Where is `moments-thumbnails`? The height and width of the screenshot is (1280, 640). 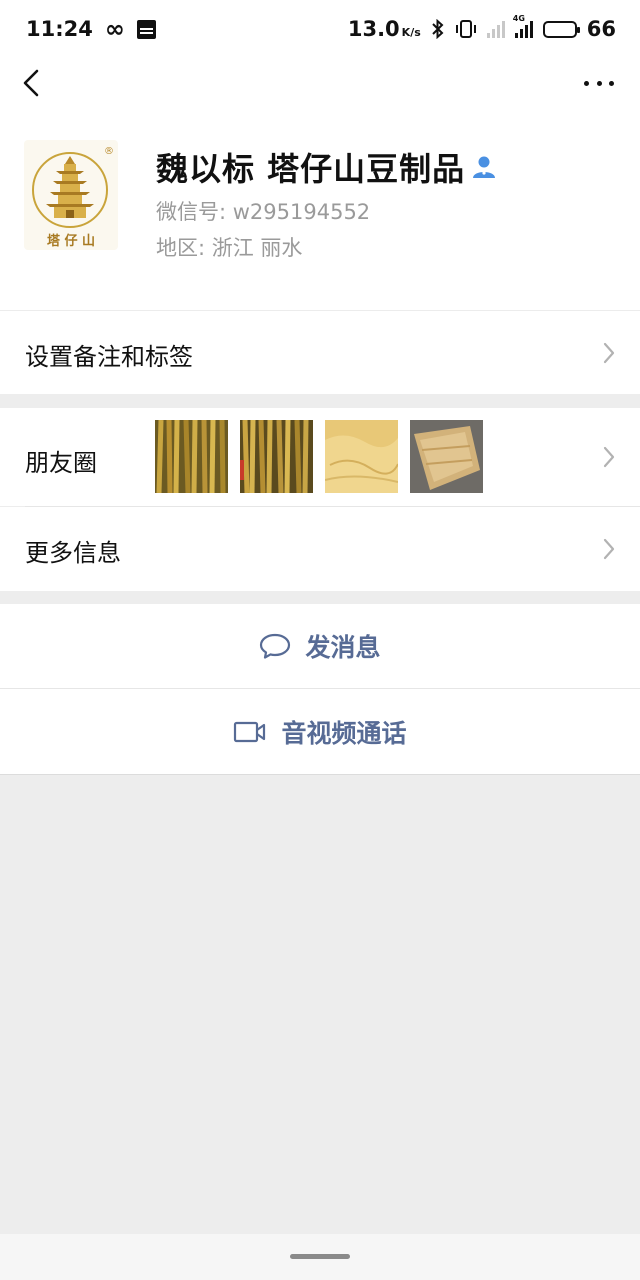
moments-thumbnails is located at coordinates (319, 456).